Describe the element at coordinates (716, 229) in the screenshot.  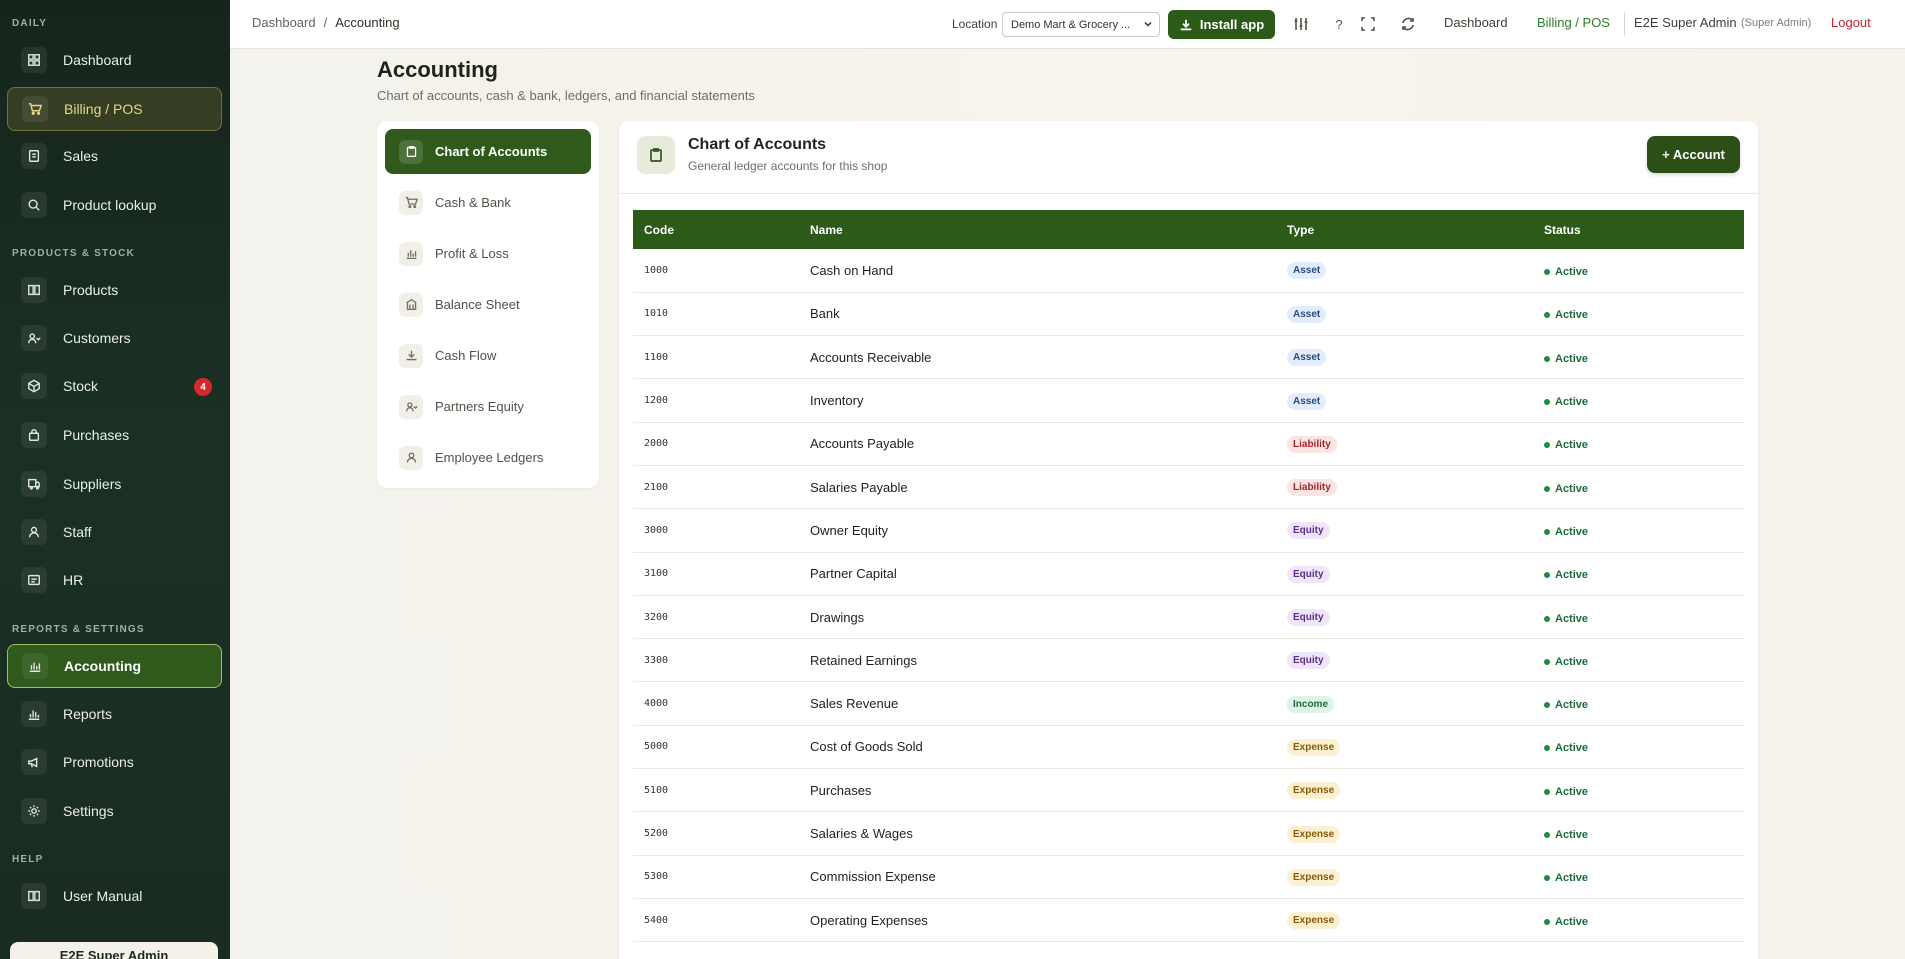
I see `column-header-code: Code` at that location.